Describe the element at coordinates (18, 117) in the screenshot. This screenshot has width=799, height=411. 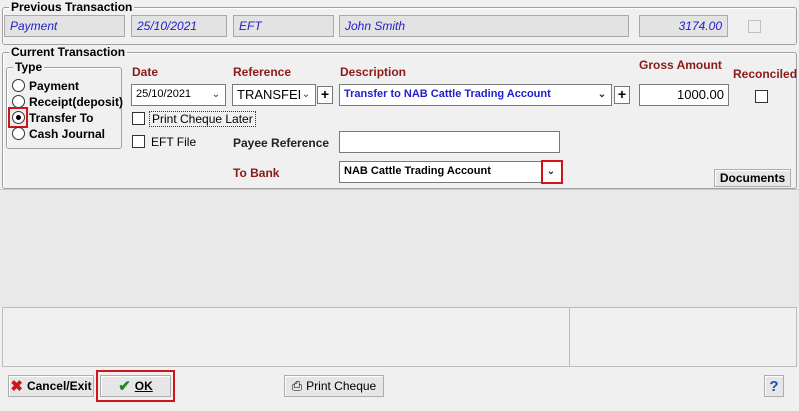
I see `radio-transfer-highlight` at that location.